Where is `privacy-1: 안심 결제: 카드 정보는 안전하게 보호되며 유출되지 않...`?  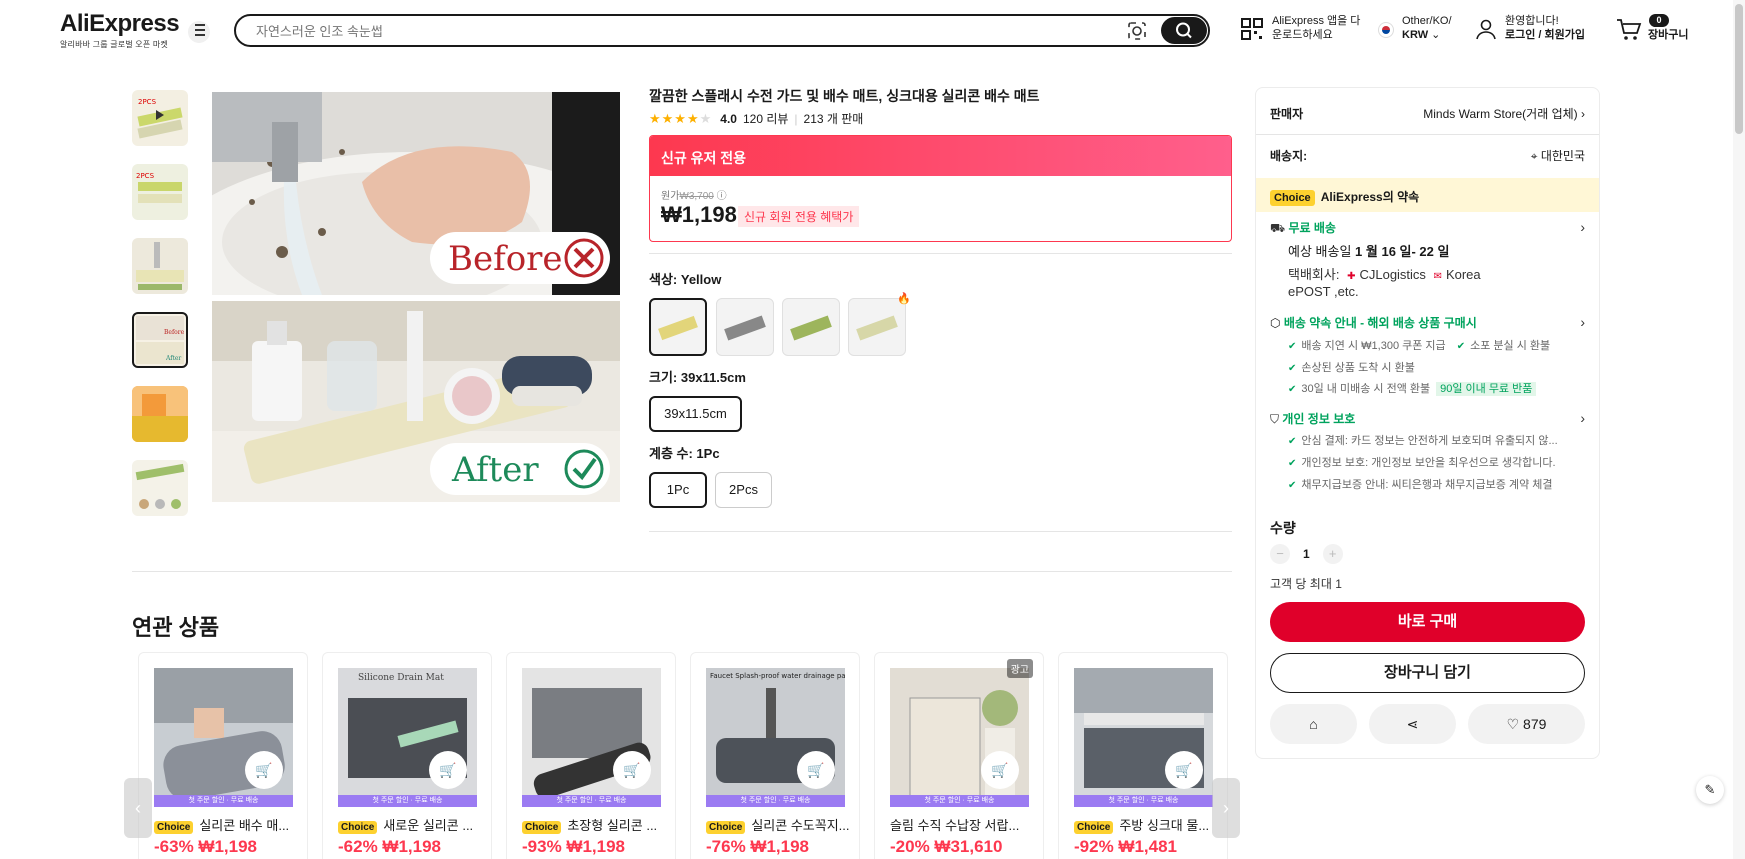 privacy-1: 안심 결제: 카드 정보는 안전하게 보호되며 유출되지 않... is located at coordinates (1429, 441).